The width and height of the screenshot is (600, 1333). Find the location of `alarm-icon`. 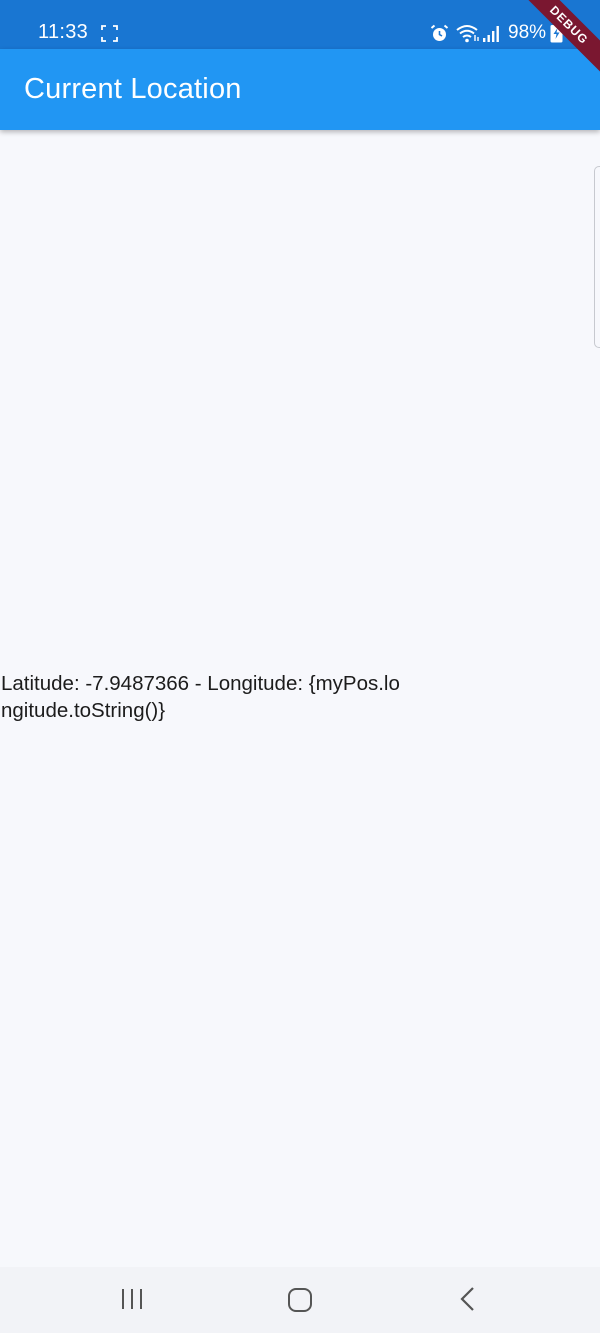

alarm-icon is located at coordinates (439, 32).